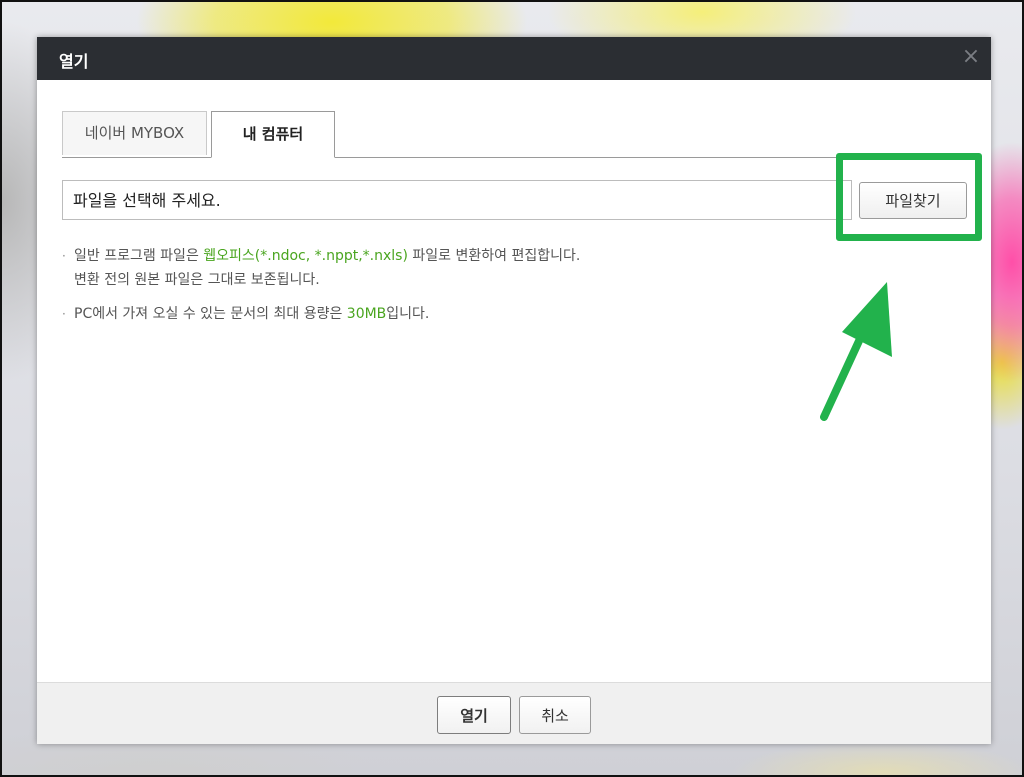 This screenshot has height=777, width=1024. Describe the element at coordinates (494, 256) in the screenshot. I see `note1-text-end: 파일로 변환하여 편집합니다.` at that location.